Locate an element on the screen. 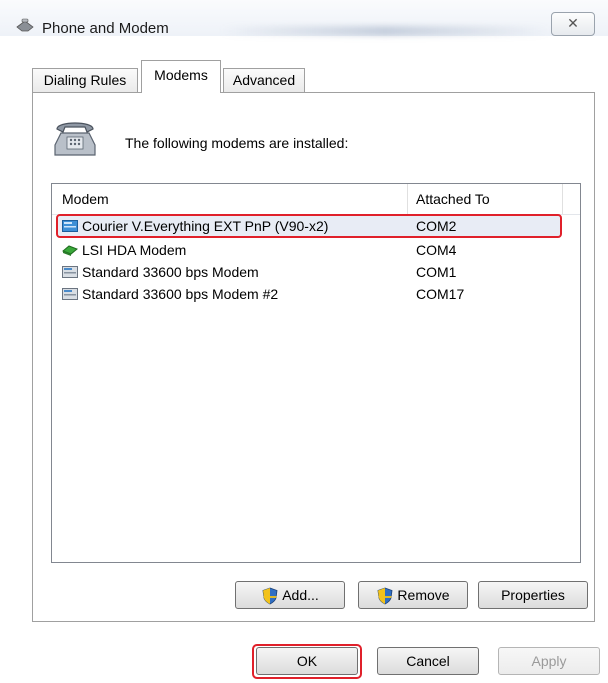 The image size is (608, 683). window-title: Phone and Modem is located at coordinates (105, 28).